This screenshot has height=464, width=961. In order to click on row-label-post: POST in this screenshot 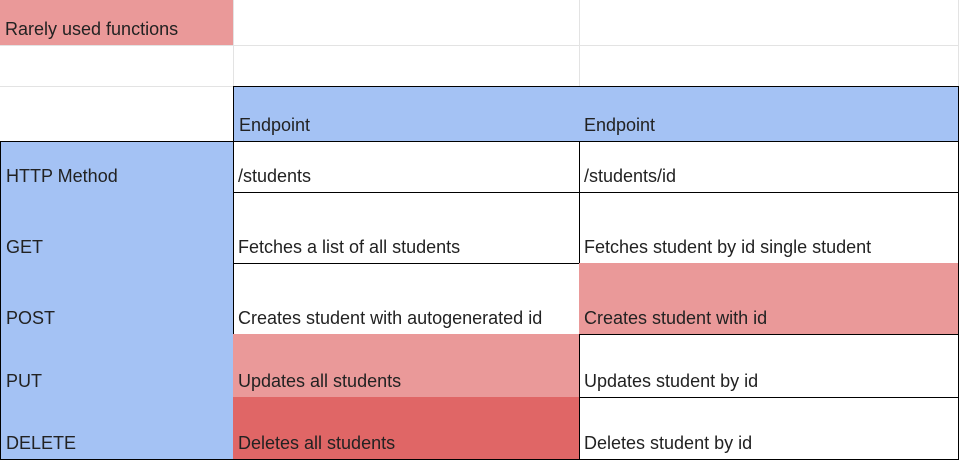, I will do `click(117, 299)`.